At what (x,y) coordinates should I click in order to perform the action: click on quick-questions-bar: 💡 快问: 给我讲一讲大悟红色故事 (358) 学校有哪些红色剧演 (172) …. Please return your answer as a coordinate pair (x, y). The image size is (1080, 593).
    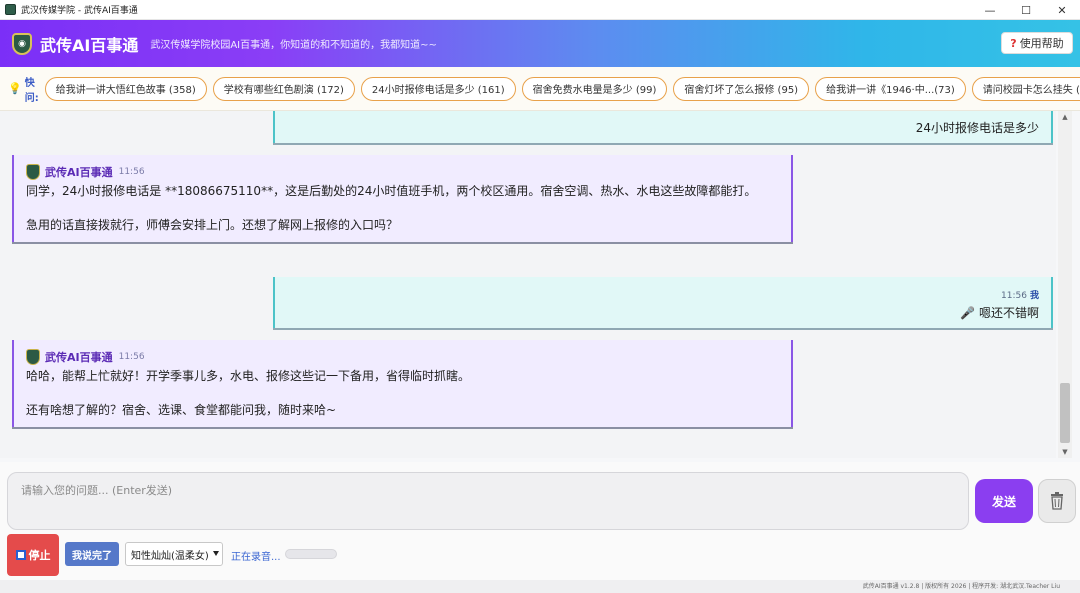
    Looking at the image, I should click on (540, 89).